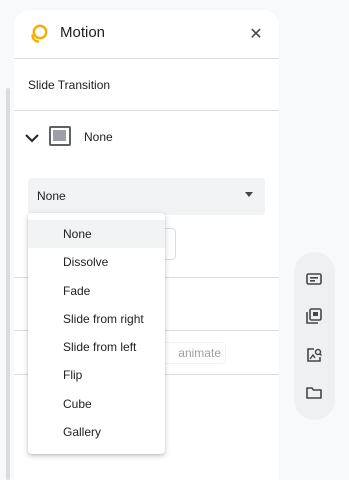  What do you see at coordinates (96, 432) in the screenshot?
I see `menu-item-gallery: Gallery` at bounding box center [96, 432].